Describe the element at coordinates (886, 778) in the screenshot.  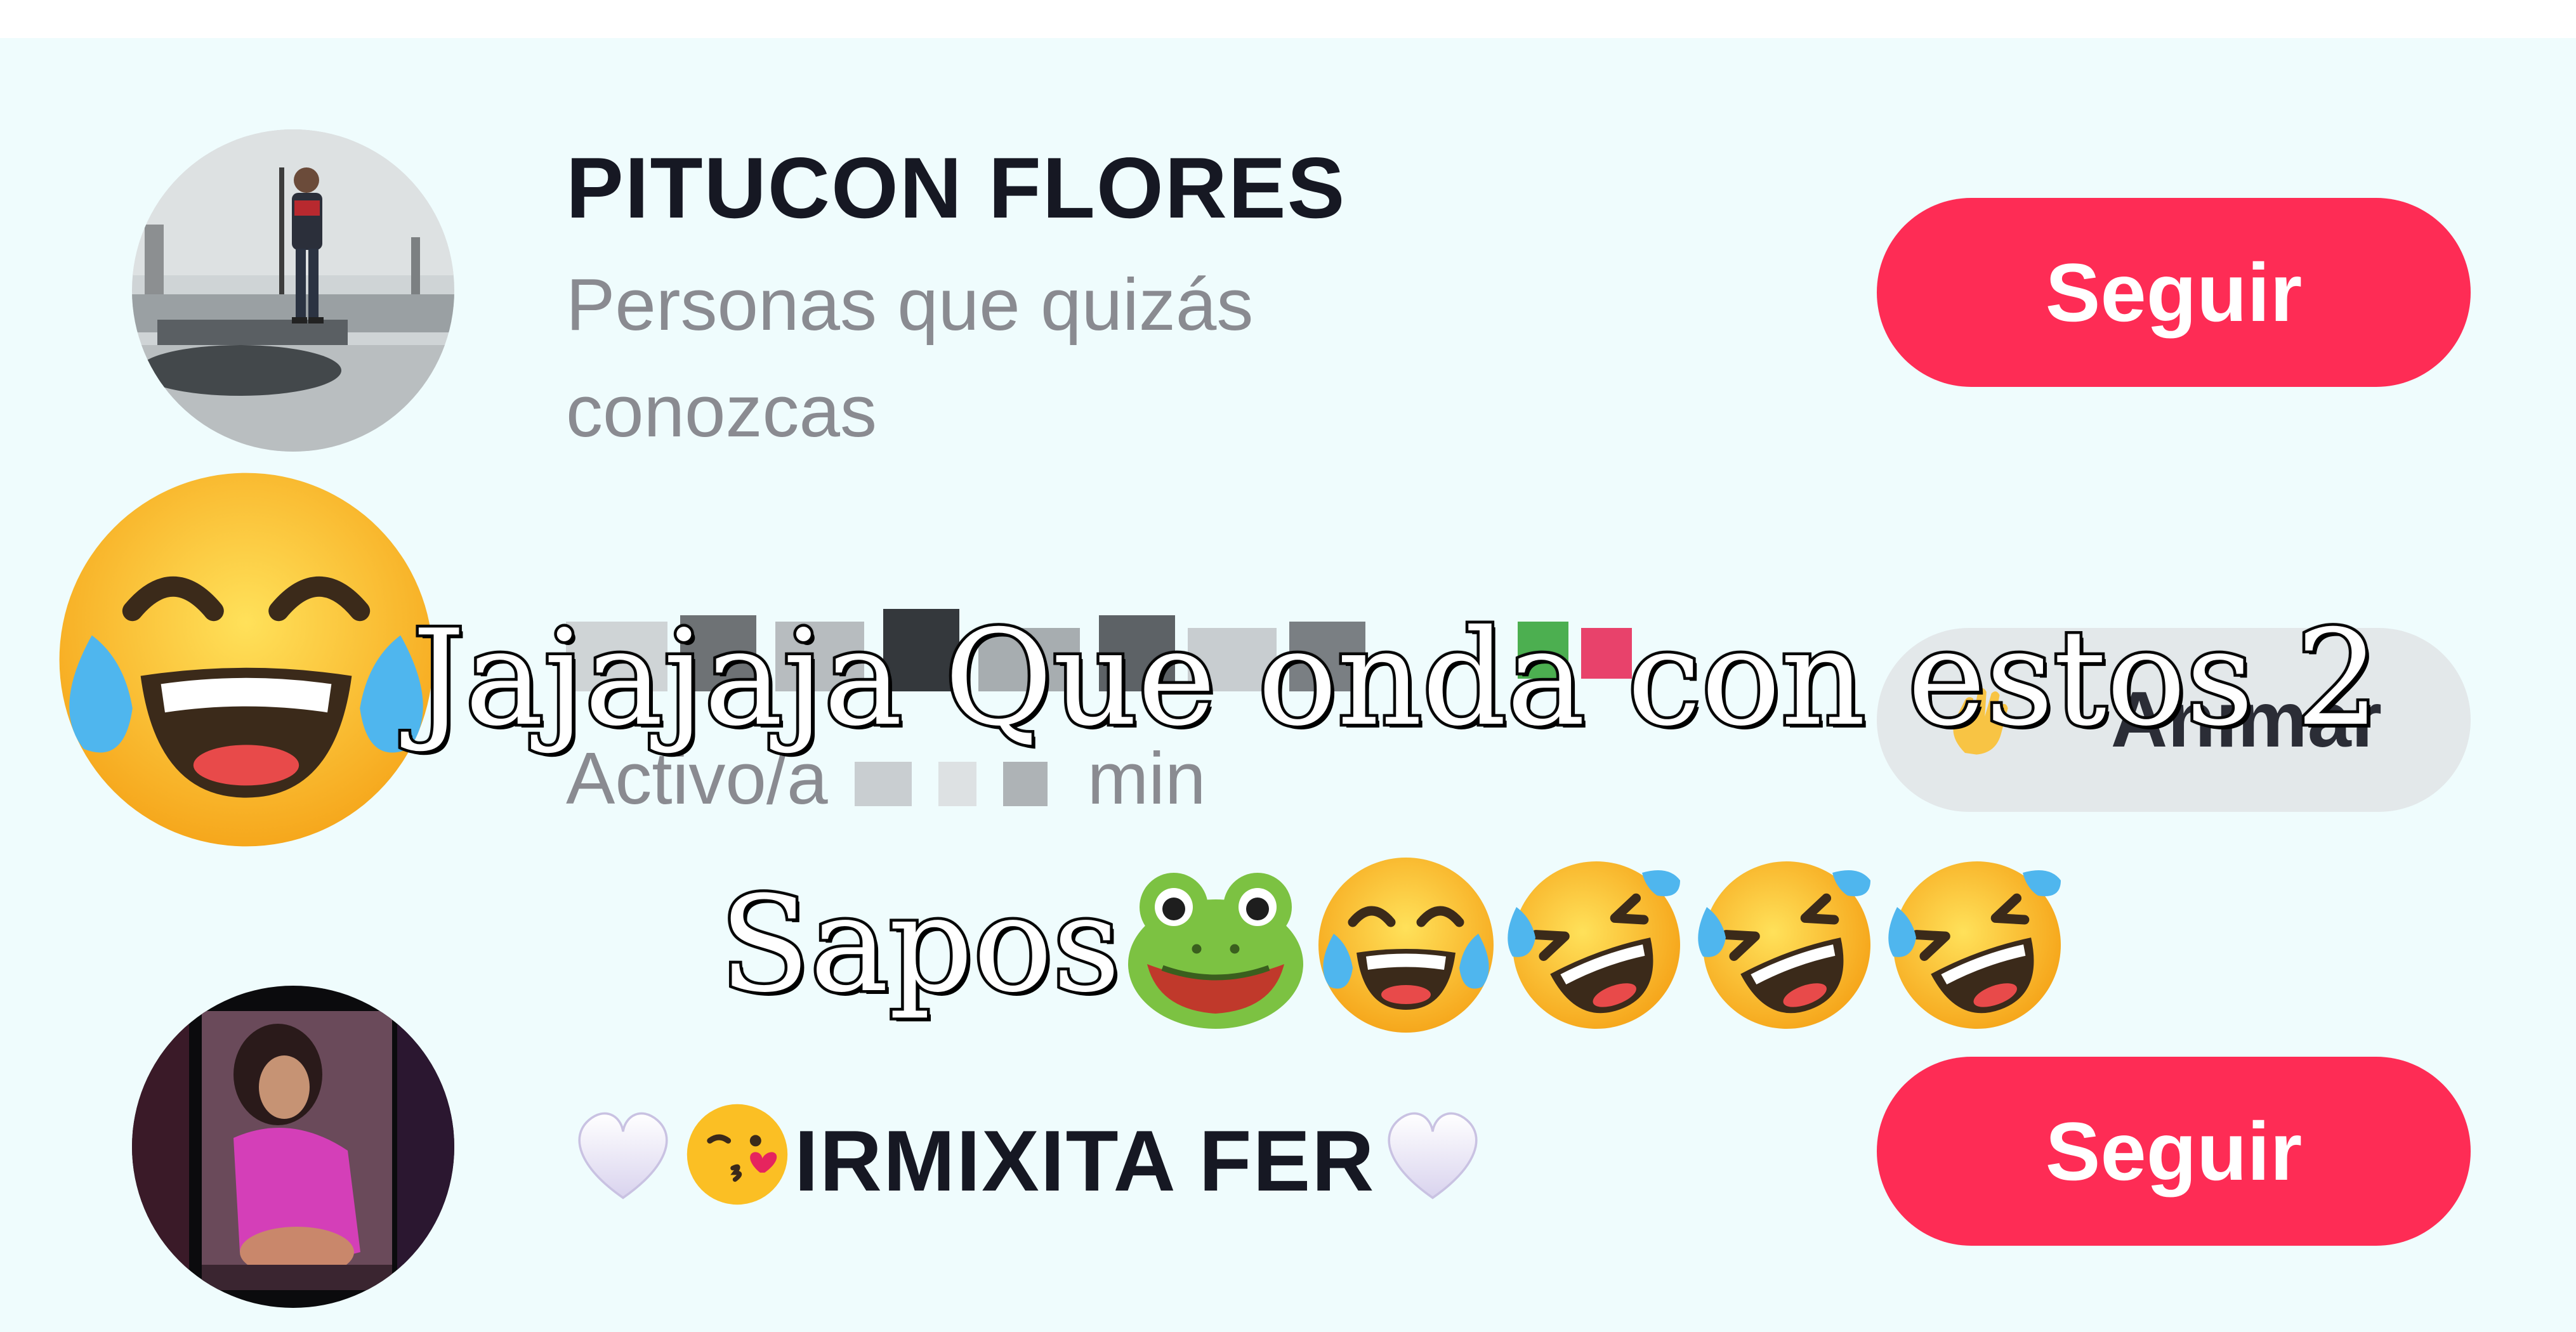
I see `last-active-status: Activo/a min` at that location.